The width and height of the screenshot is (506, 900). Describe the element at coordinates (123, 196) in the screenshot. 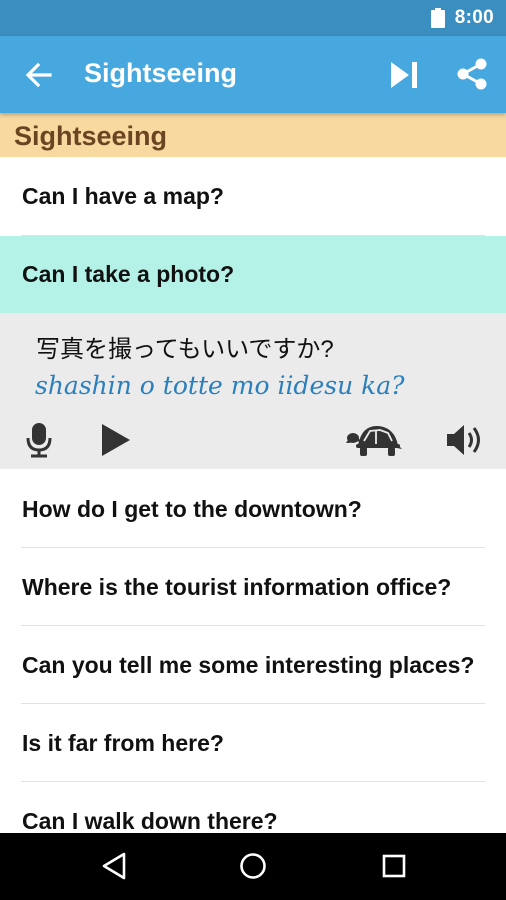

I see `phrase-text: Can I have a map?` at that location.